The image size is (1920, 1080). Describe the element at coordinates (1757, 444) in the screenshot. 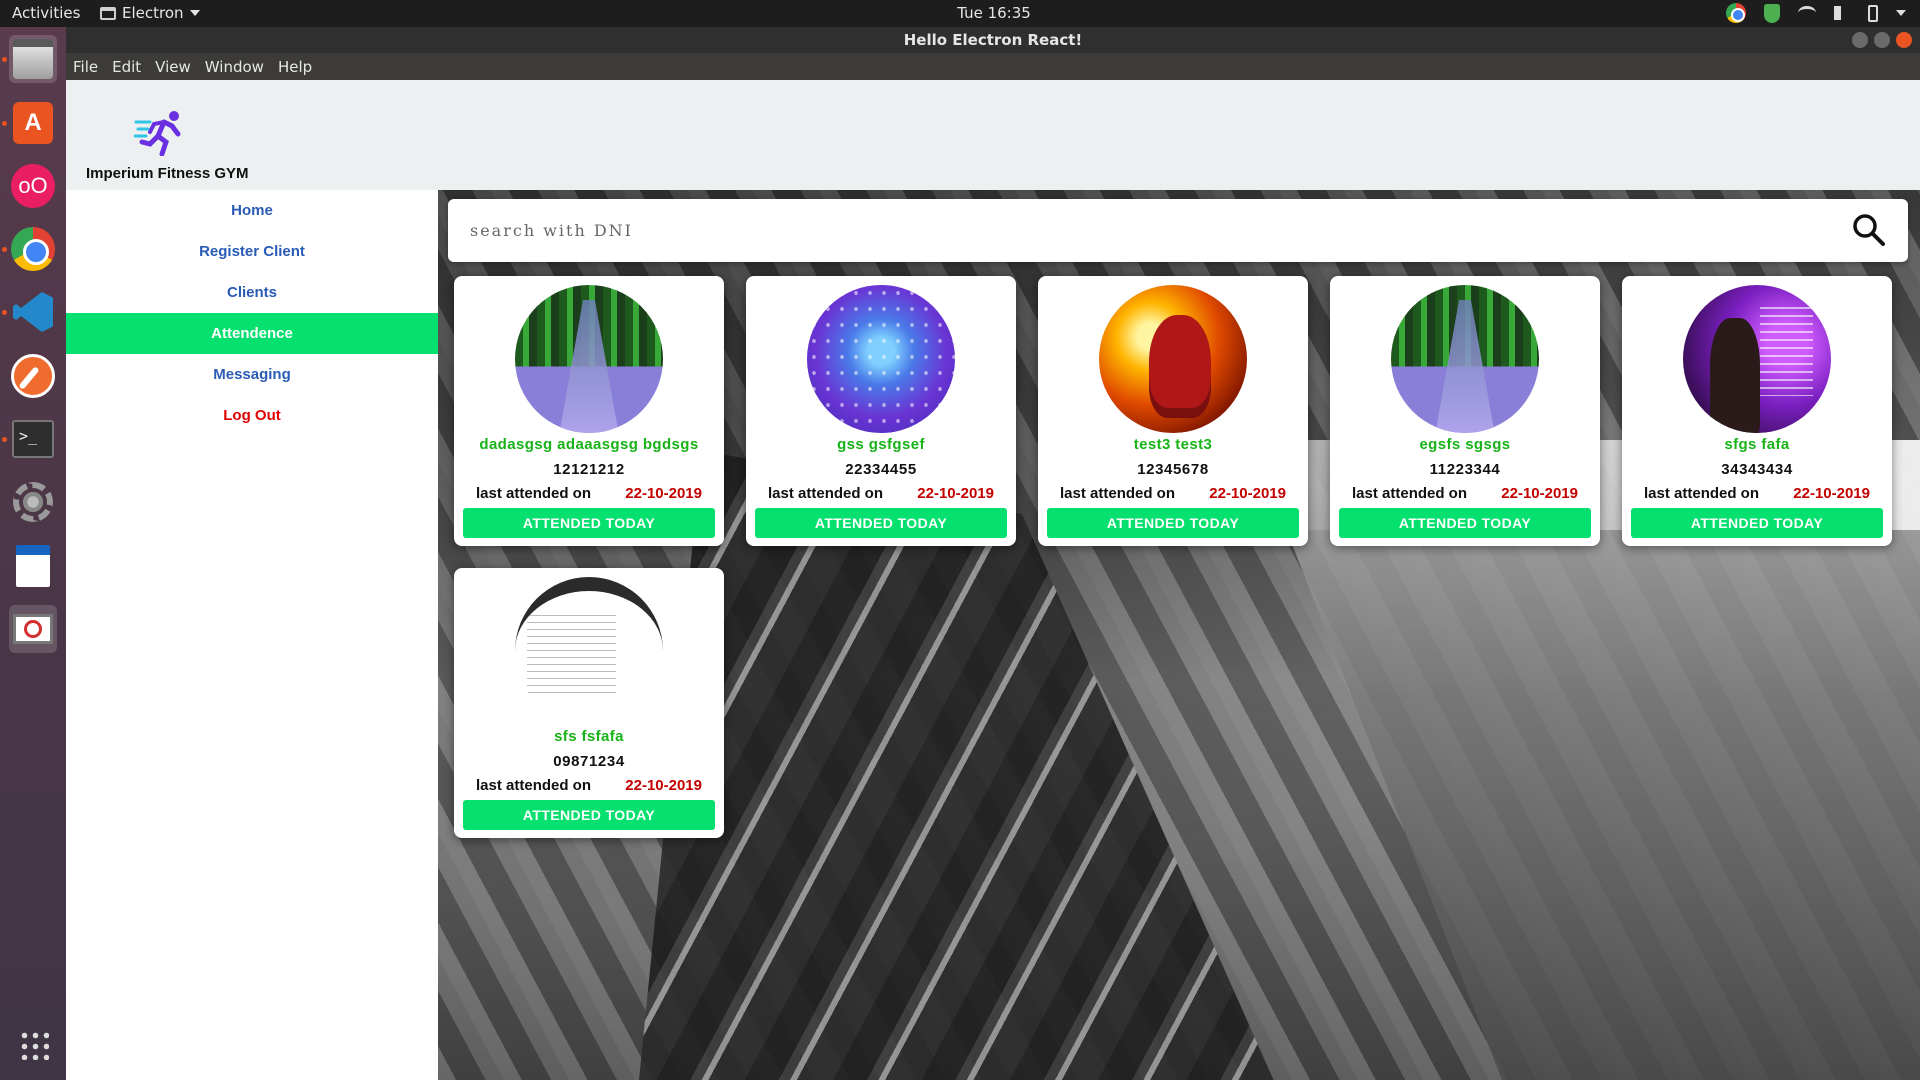

I see `client-name: sfgs fafa` at that location.